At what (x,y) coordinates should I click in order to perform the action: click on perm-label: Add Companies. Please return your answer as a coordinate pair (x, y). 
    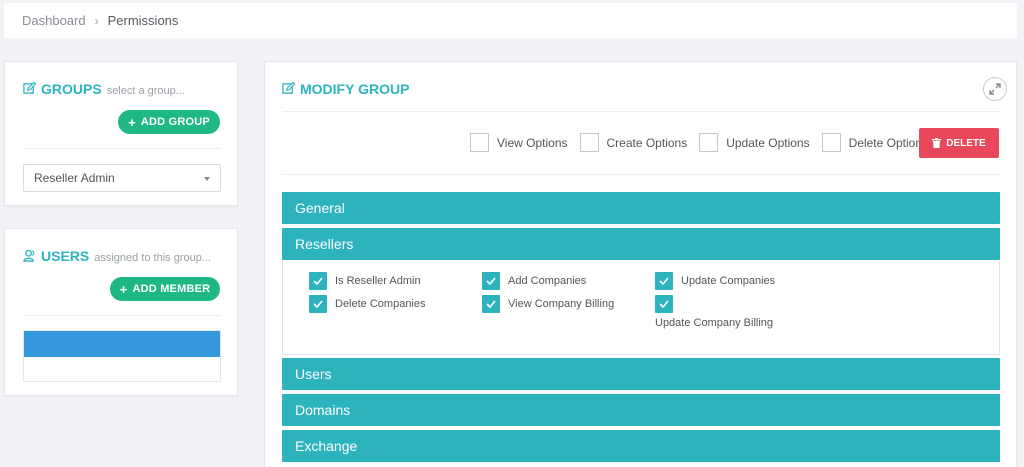
    Looking at the image, I should click on (547, 281).